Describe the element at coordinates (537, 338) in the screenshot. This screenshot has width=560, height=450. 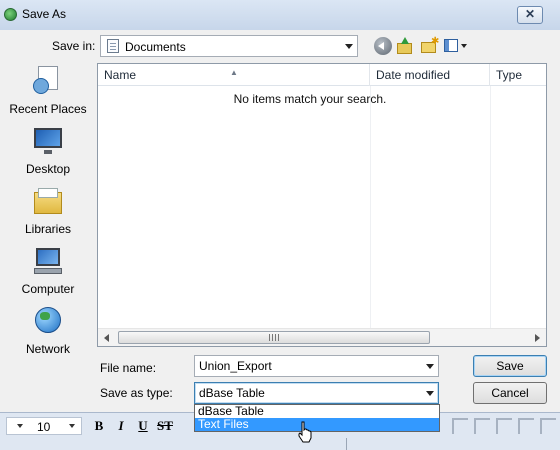
I see `scroll-right-icon` at that location.